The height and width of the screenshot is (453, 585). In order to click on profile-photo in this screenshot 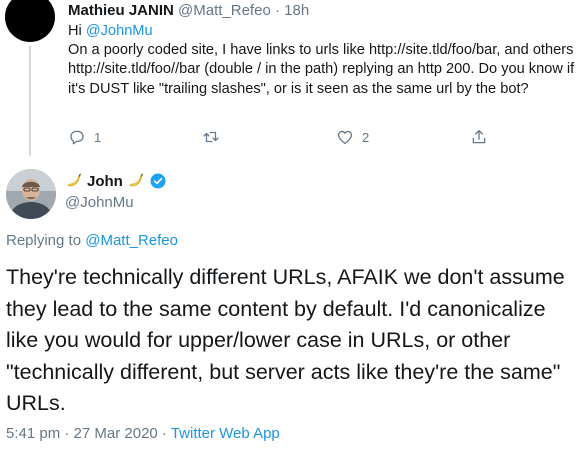, I will do `click(31, 194)`.